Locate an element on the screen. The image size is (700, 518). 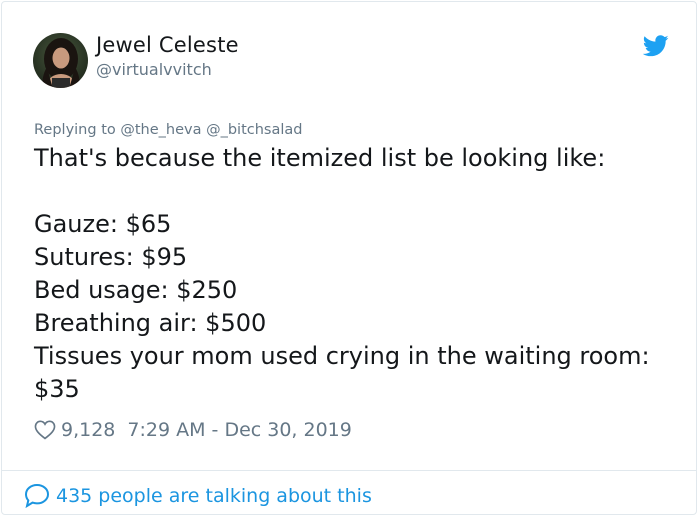
reply-context: Replying to @the_heva @_bitchsalad is located at coordinates (168, 130).